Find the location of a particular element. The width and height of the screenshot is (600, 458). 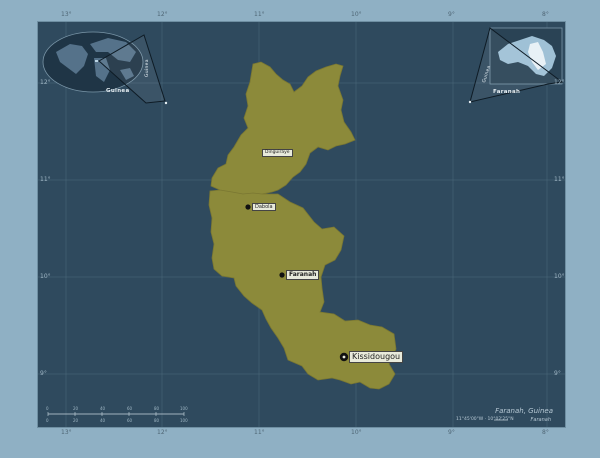

map-title: Faranah, Guinea is located at coordinates (524, 411).